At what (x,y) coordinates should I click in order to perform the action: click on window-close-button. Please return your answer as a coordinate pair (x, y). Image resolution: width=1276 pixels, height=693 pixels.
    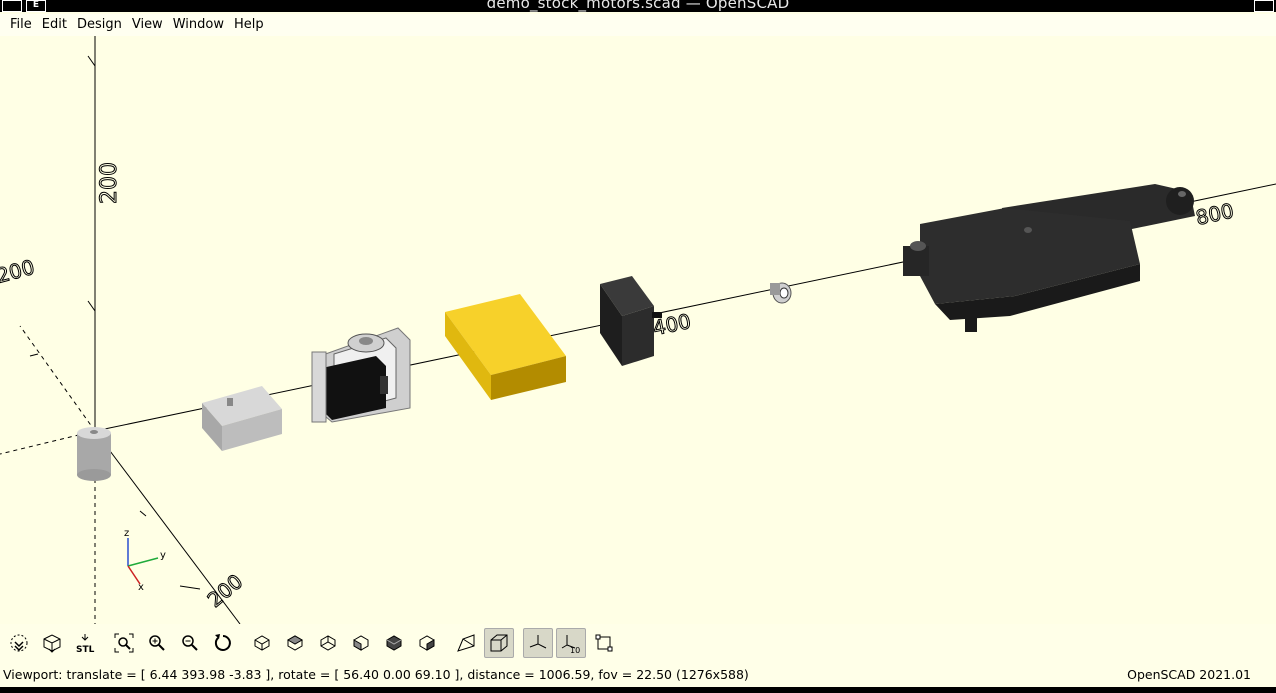
    Looking at the image, I should click on (1264, 6).